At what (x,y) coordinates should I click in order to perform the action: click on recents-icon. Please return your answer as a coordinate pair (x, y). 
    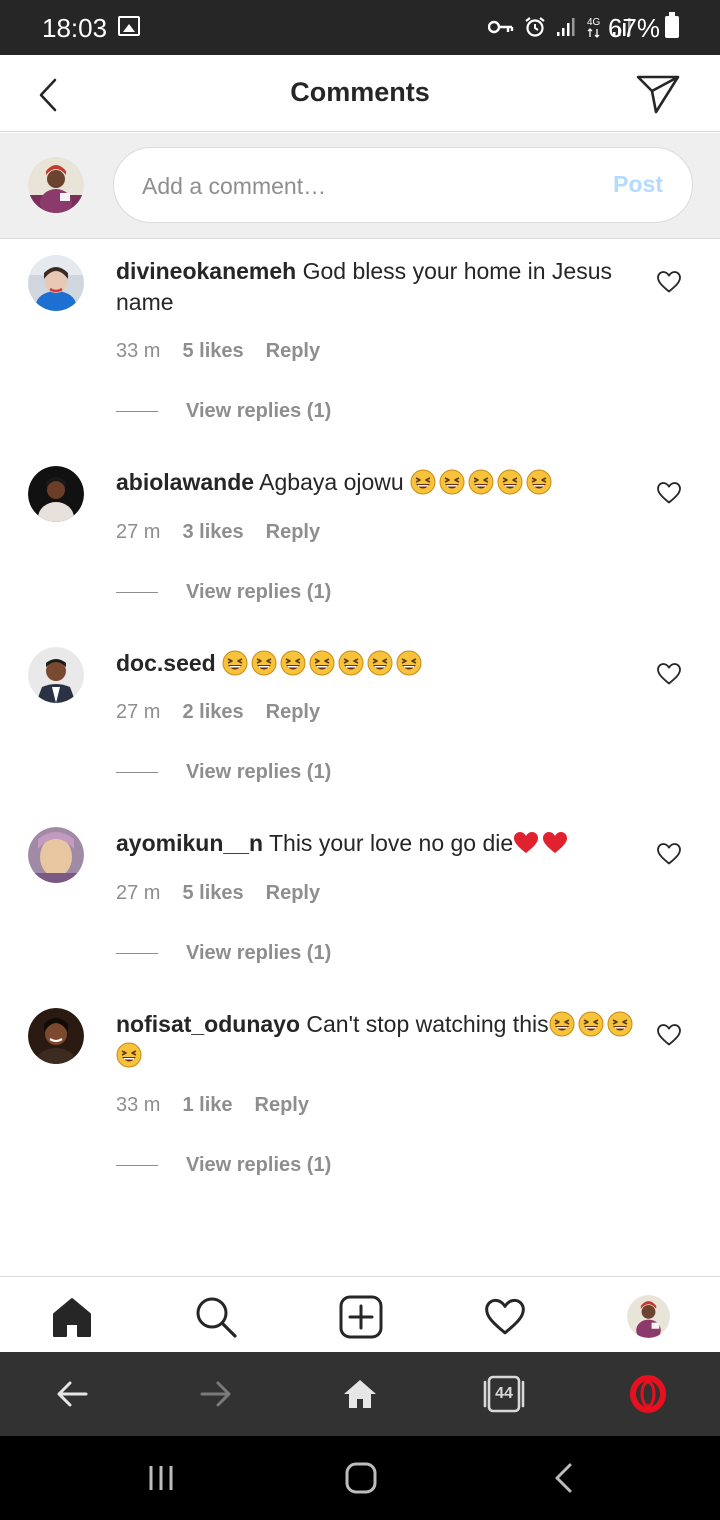
    Looking at the image, I should click on (161, 1478).